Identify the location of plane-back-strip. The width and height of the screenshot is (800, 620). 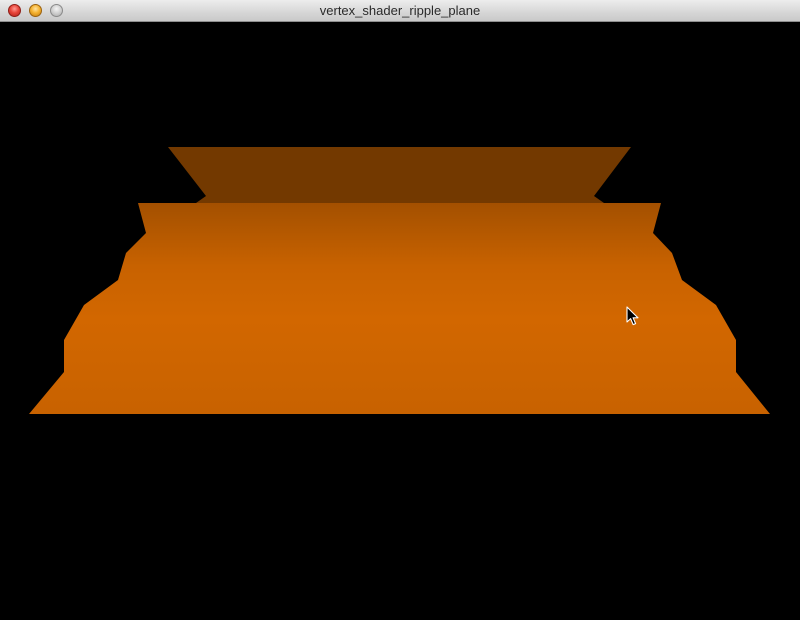
(399, 175).